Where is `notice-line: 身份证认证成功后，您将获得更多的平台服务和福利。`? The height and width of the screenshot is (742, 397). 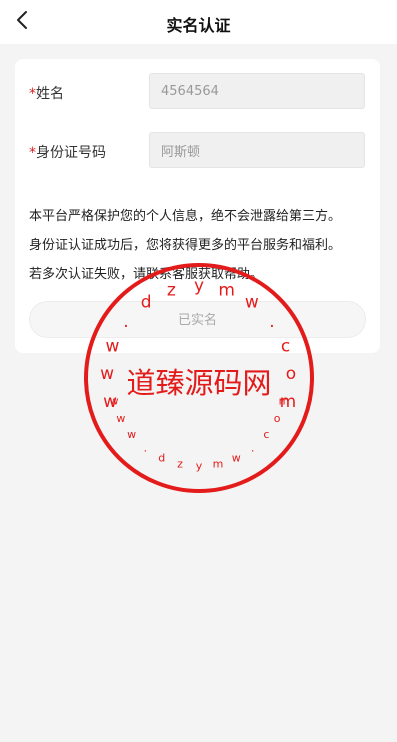
notice-line: 身份证认证成功后，您将获得更多的平台服务和福利。 is located at coordinates (185, 245).